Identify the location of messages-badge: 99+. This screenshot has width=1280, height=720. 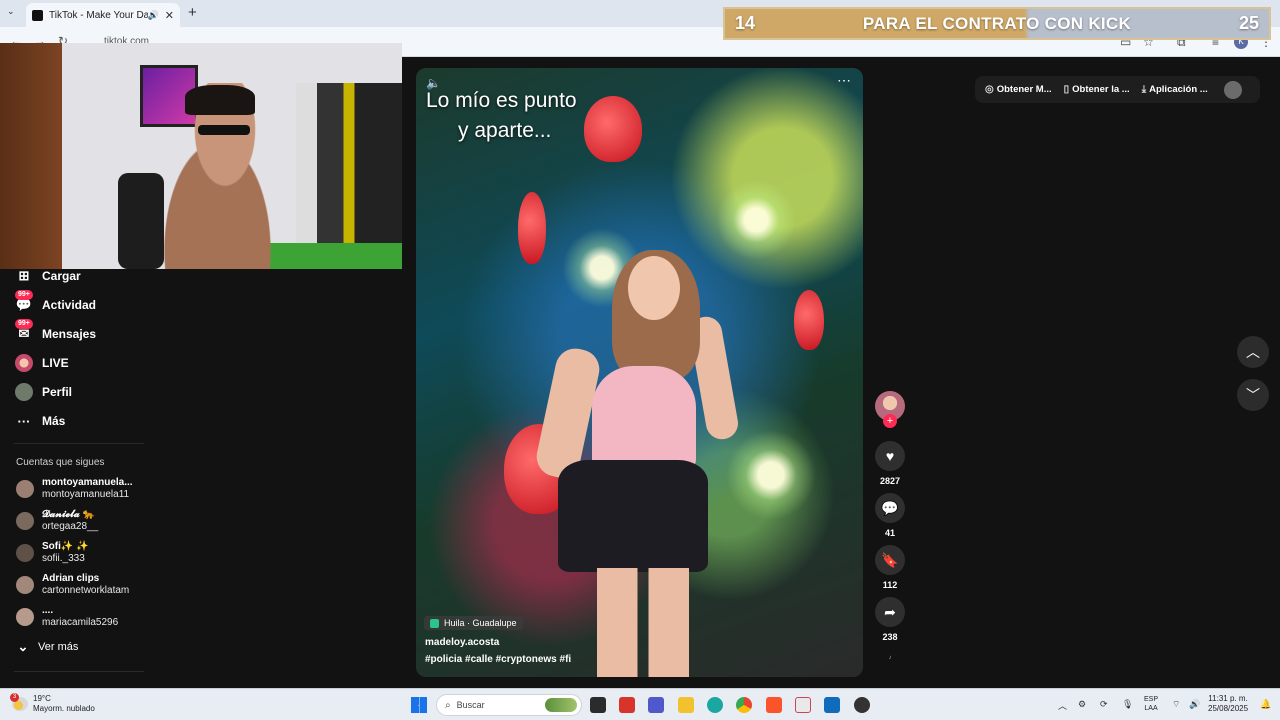
(24, 324).